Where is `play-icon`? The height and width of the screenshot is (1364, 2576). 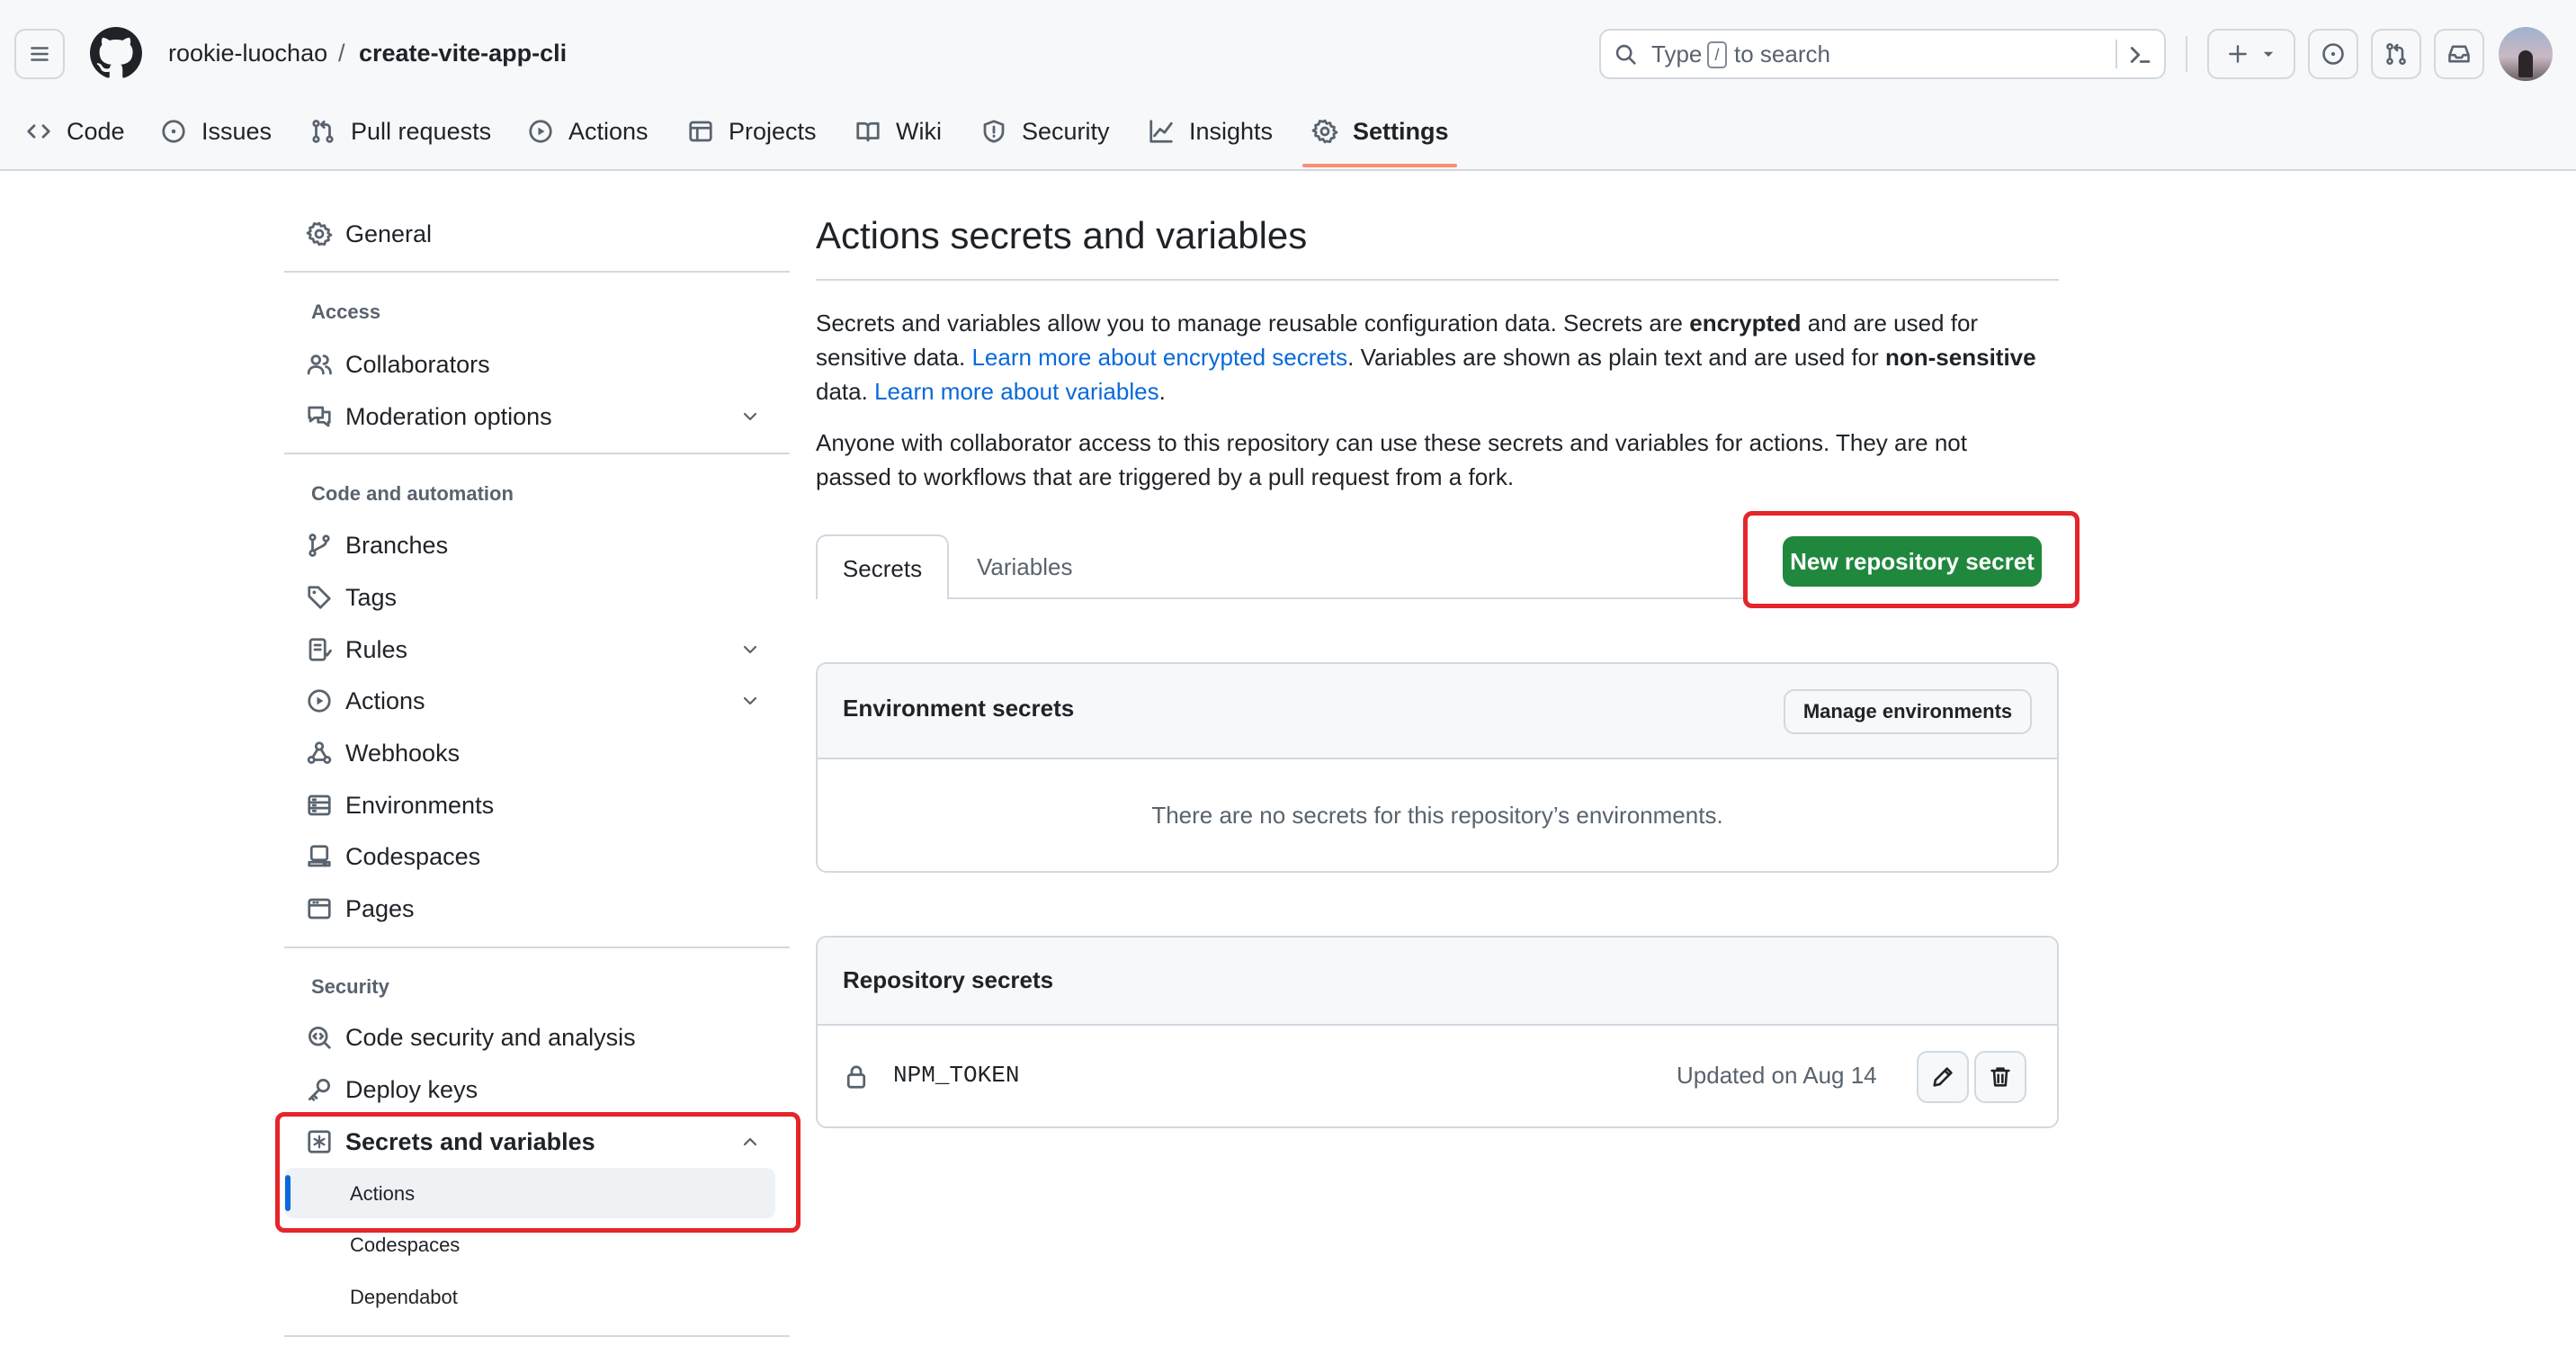 play-icon is located at coordinates (319, 701).